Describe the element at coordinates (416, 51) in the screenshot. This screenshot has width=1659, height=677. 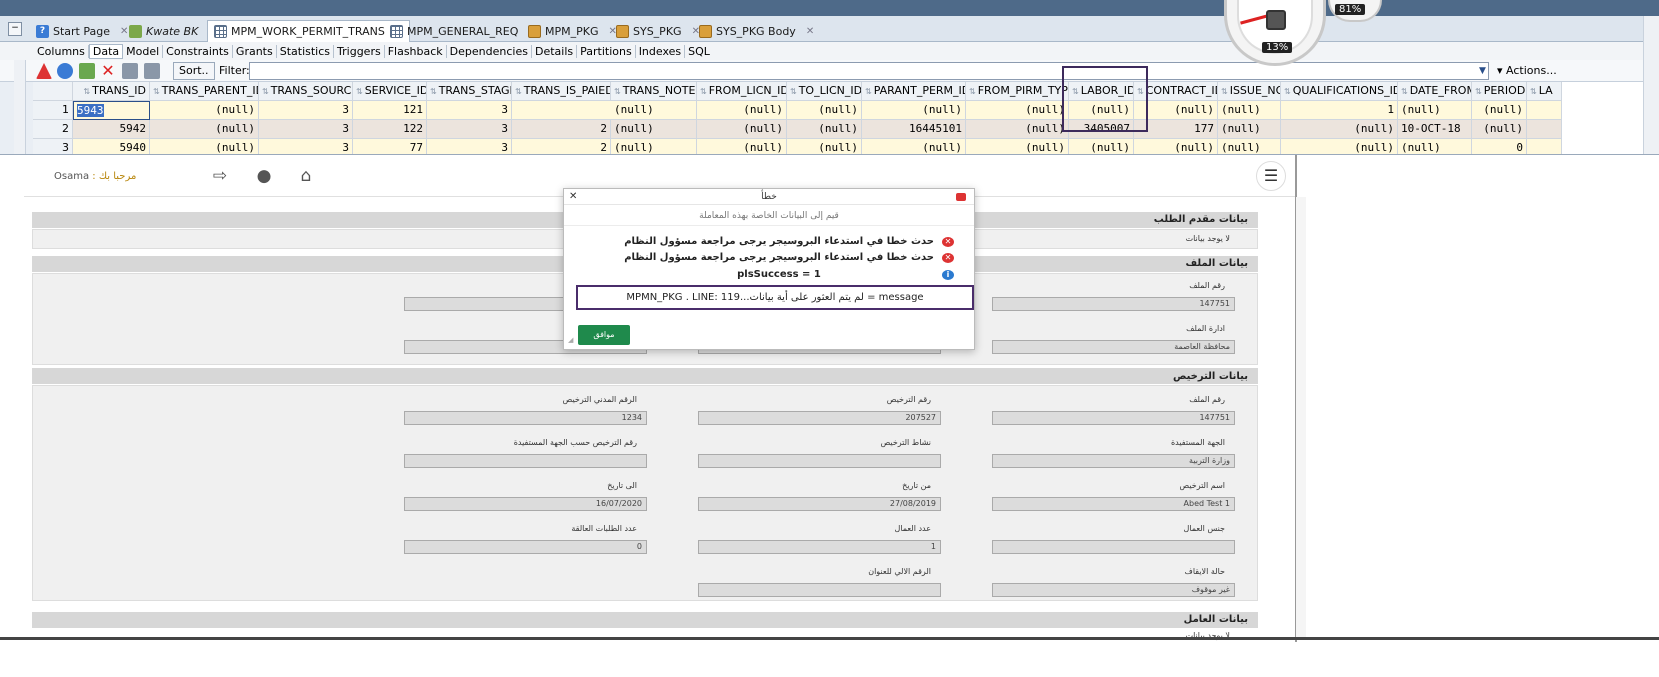
I see `subtab-flashback: Flashback` at that location.